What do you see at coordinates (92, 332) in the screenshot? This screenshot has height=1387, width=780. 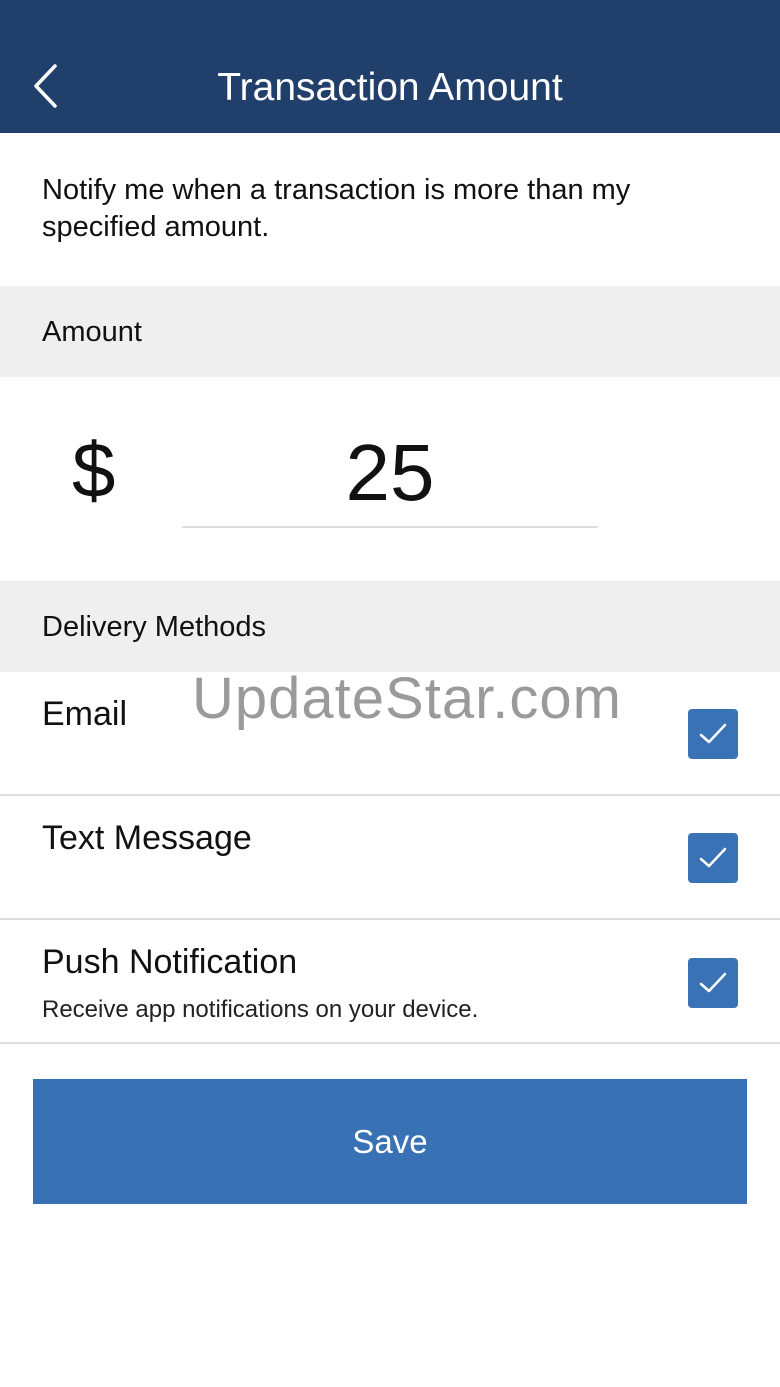 I see `amount-section-label: Amount` at bounding box center [92, 332].